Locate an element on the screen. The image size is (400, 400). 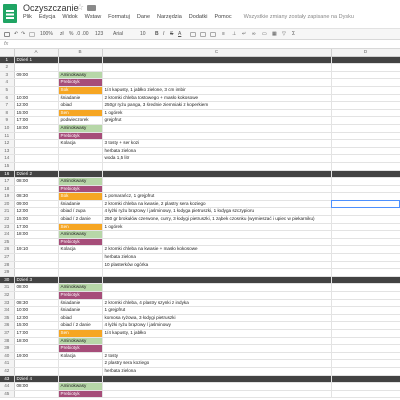
font-select: Arial is located at coordinates (118, 34).